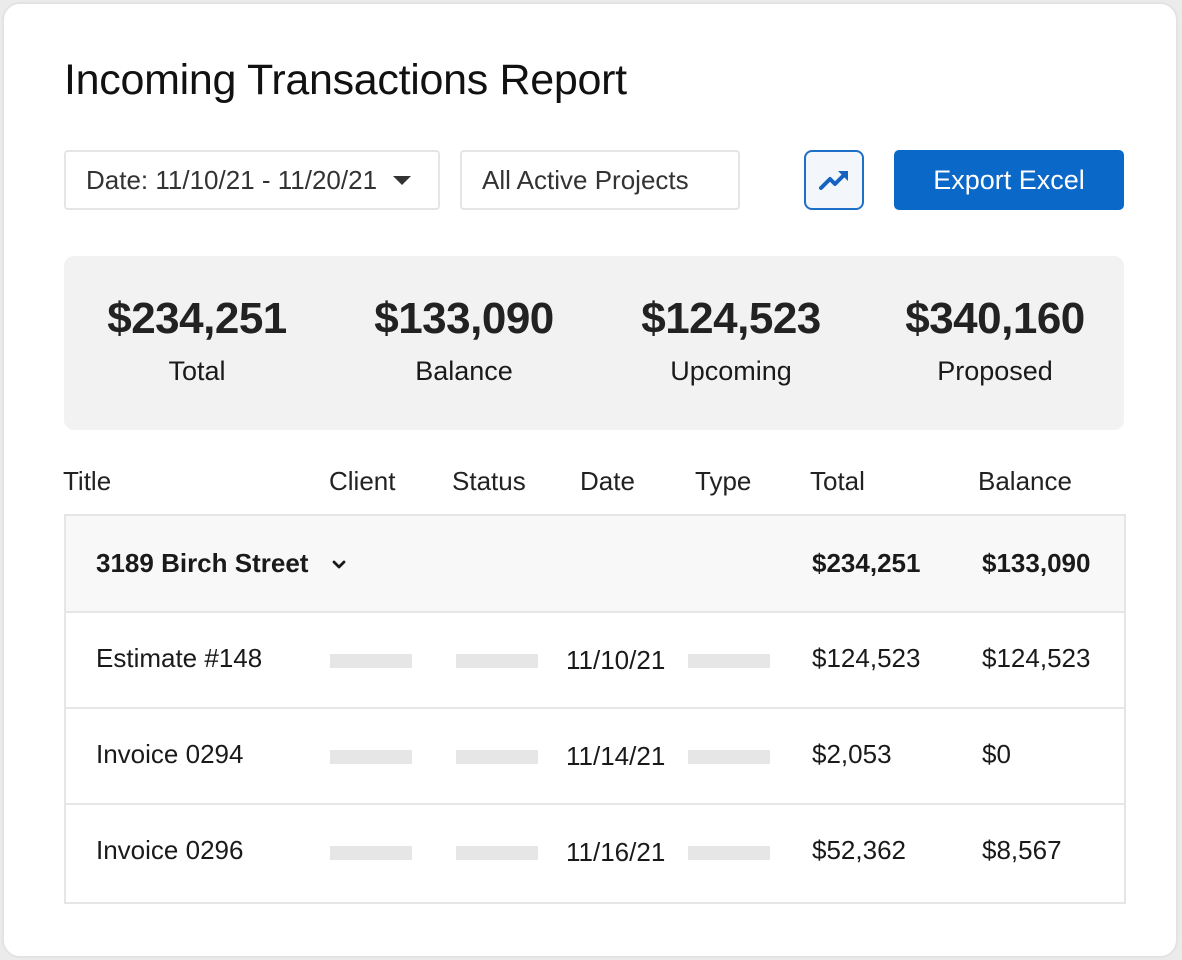  I want to click on table-row: Invoice 0294 11/14/21 $2,053 $0, so click(595, 757).